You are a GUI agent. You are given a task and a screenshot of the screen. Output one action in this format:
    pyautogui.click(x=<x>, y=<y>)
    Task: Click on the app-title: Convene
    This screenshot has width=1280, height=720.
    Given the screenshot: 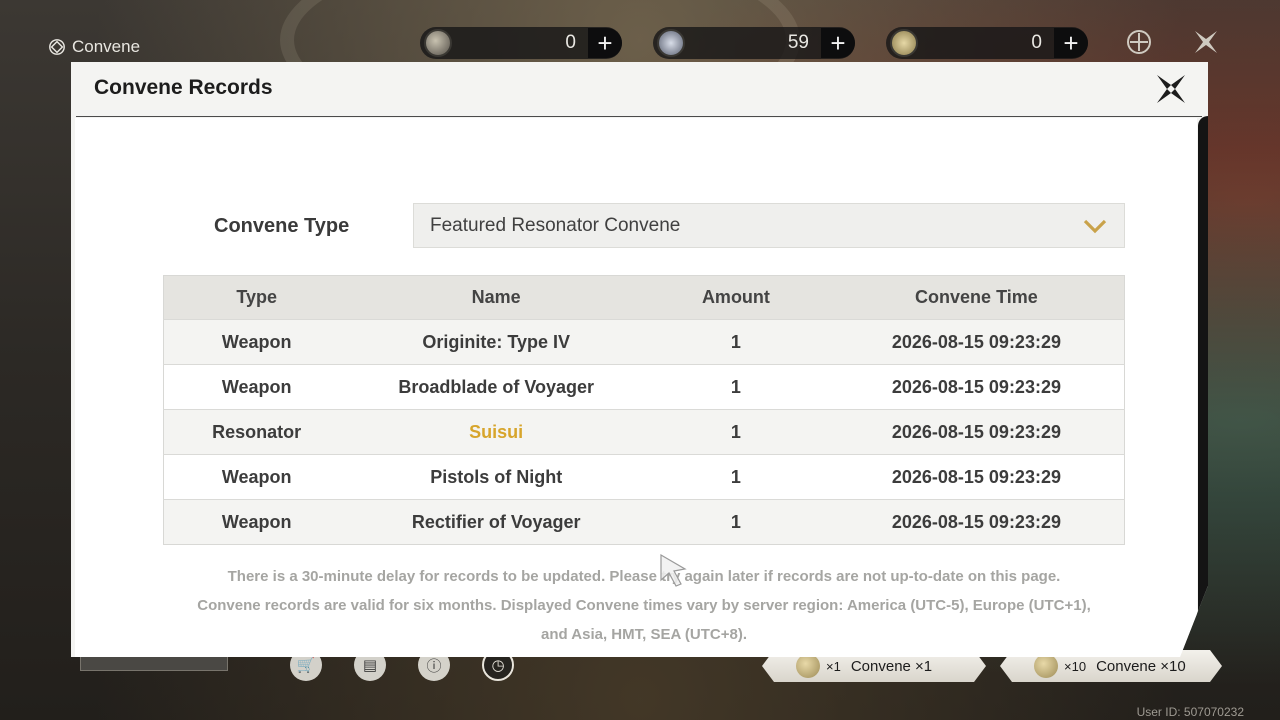 What is the action you would take?
    pyautogui.click(x=94, y=47)
    